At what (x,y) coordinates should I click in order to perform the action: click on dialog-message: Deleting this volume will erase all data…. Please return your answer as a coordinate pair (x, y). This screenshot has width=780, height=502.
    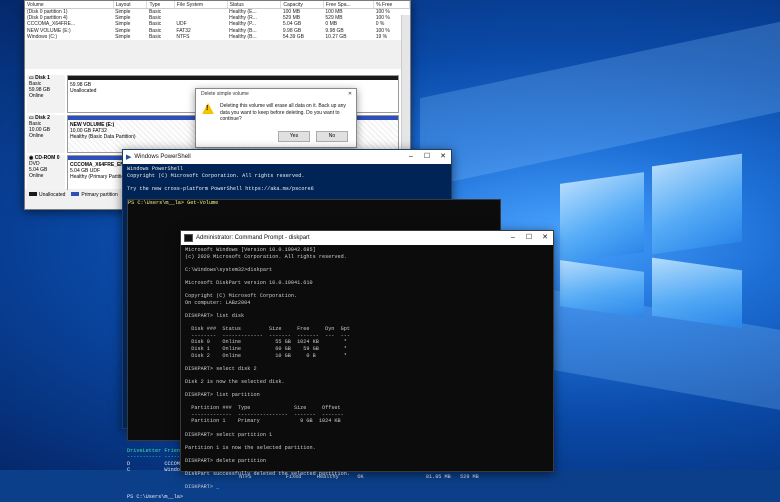
    Looking at the image, I should click on (283, 112).